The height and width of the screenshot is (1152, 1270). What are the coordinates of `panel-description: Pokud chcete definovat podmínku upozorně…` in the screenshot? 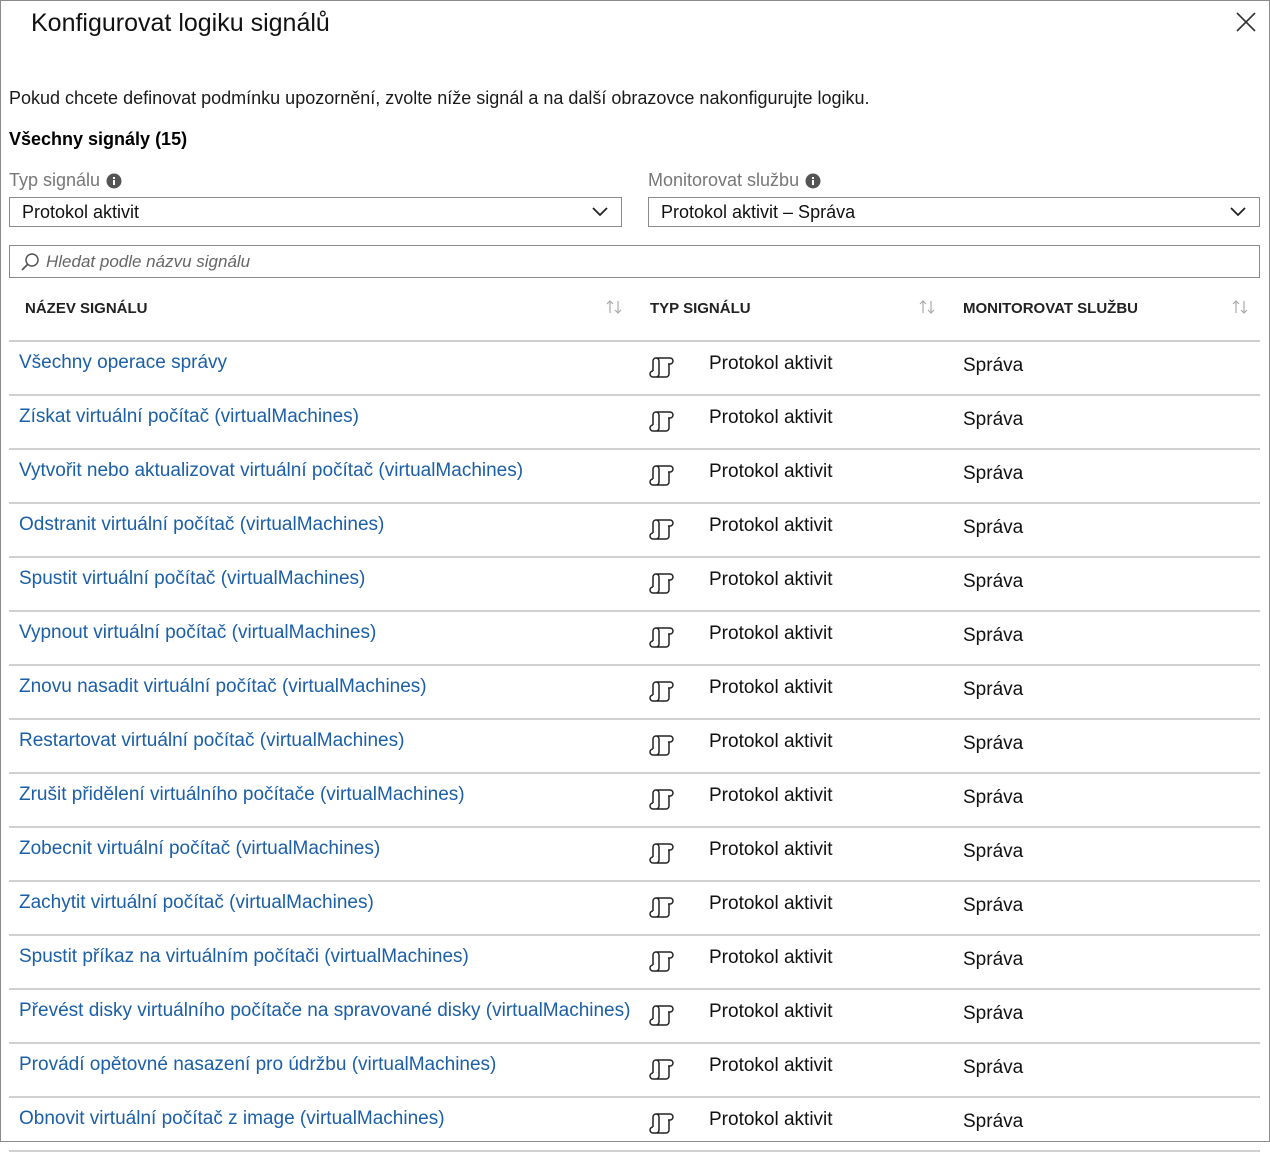 It's located at (439, 98).